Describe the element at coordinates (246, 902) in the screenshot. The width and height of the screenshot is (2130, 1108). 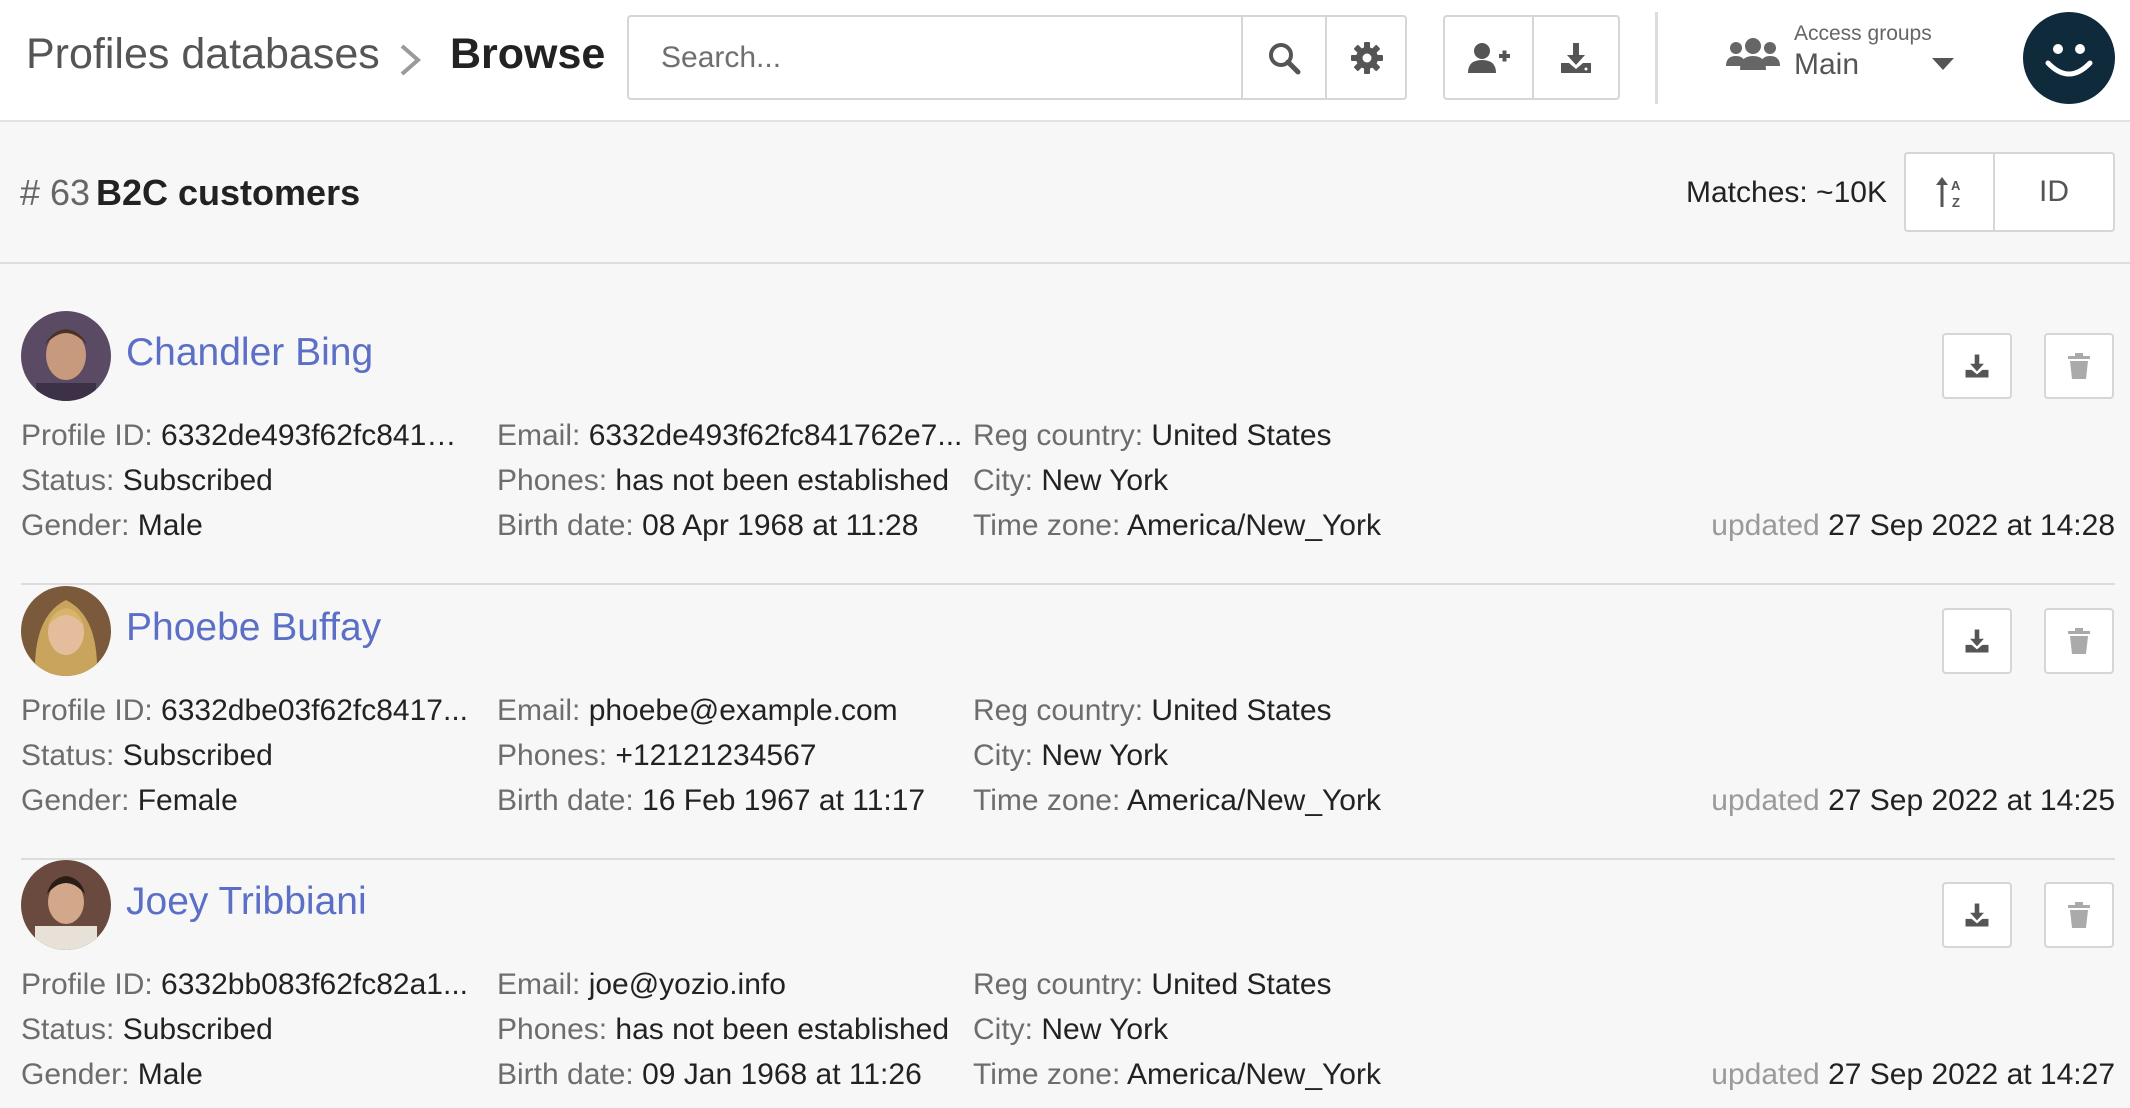
I see `profile-name-link: Joey Tribbiani` at that location.